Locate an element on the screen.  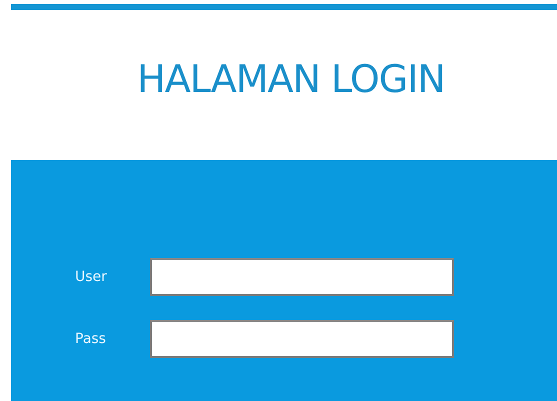
field-label: Pass is located at coordinates (91, 339).